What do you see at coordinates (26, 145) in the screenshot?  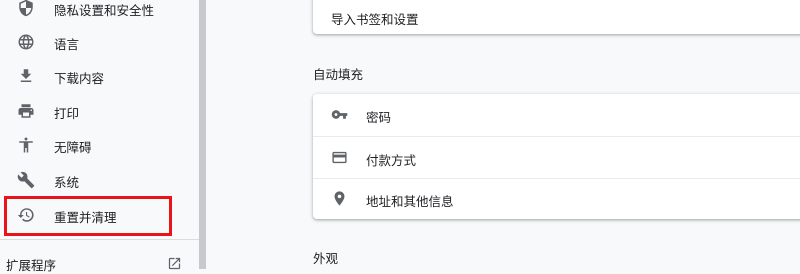 I see `accessibility-icon` at bounding box center [26, 145].